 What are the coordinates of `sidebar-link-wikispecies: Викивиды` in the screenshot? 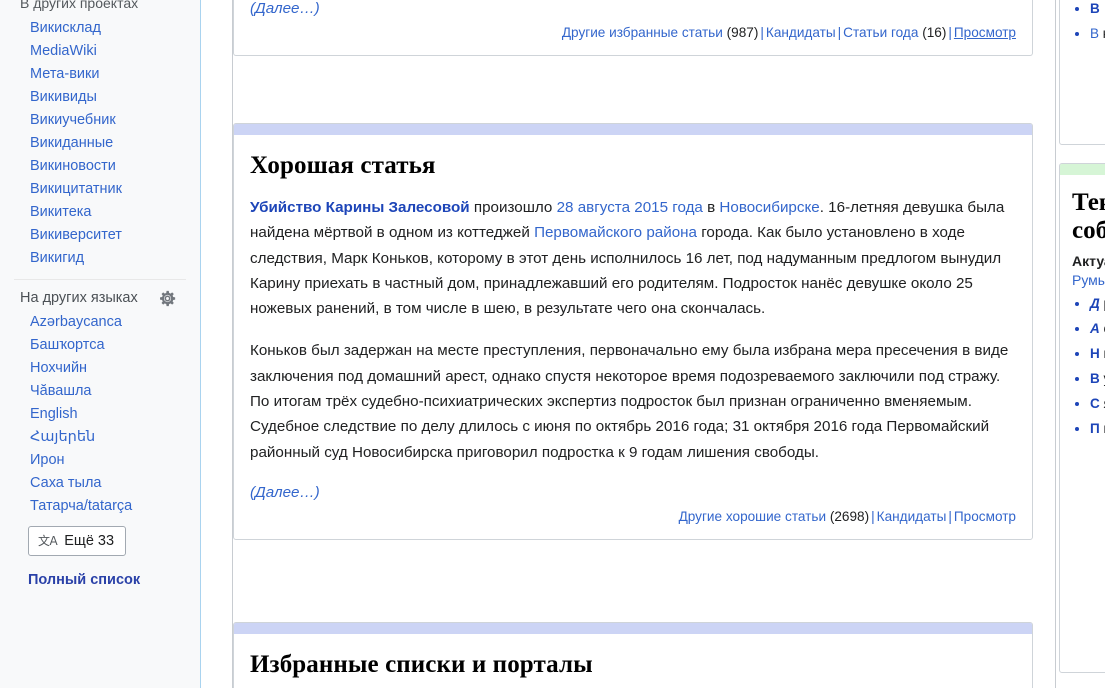 It's located at (100, 97).